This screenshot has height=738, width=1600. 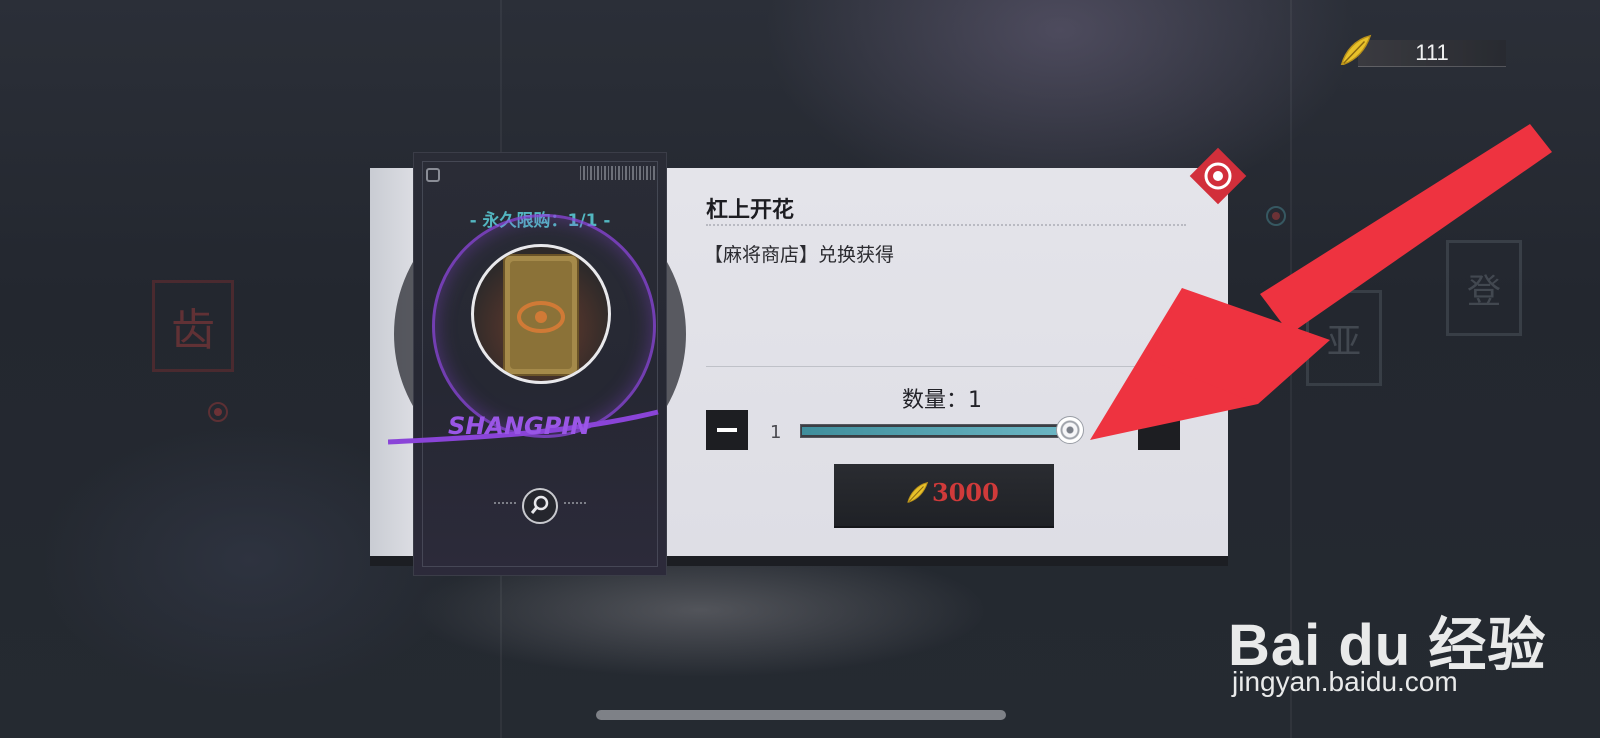 What do you see at coordinates (801, 715) in the screenshot?
I see `home-indicator` at bounding box center [801, 715].